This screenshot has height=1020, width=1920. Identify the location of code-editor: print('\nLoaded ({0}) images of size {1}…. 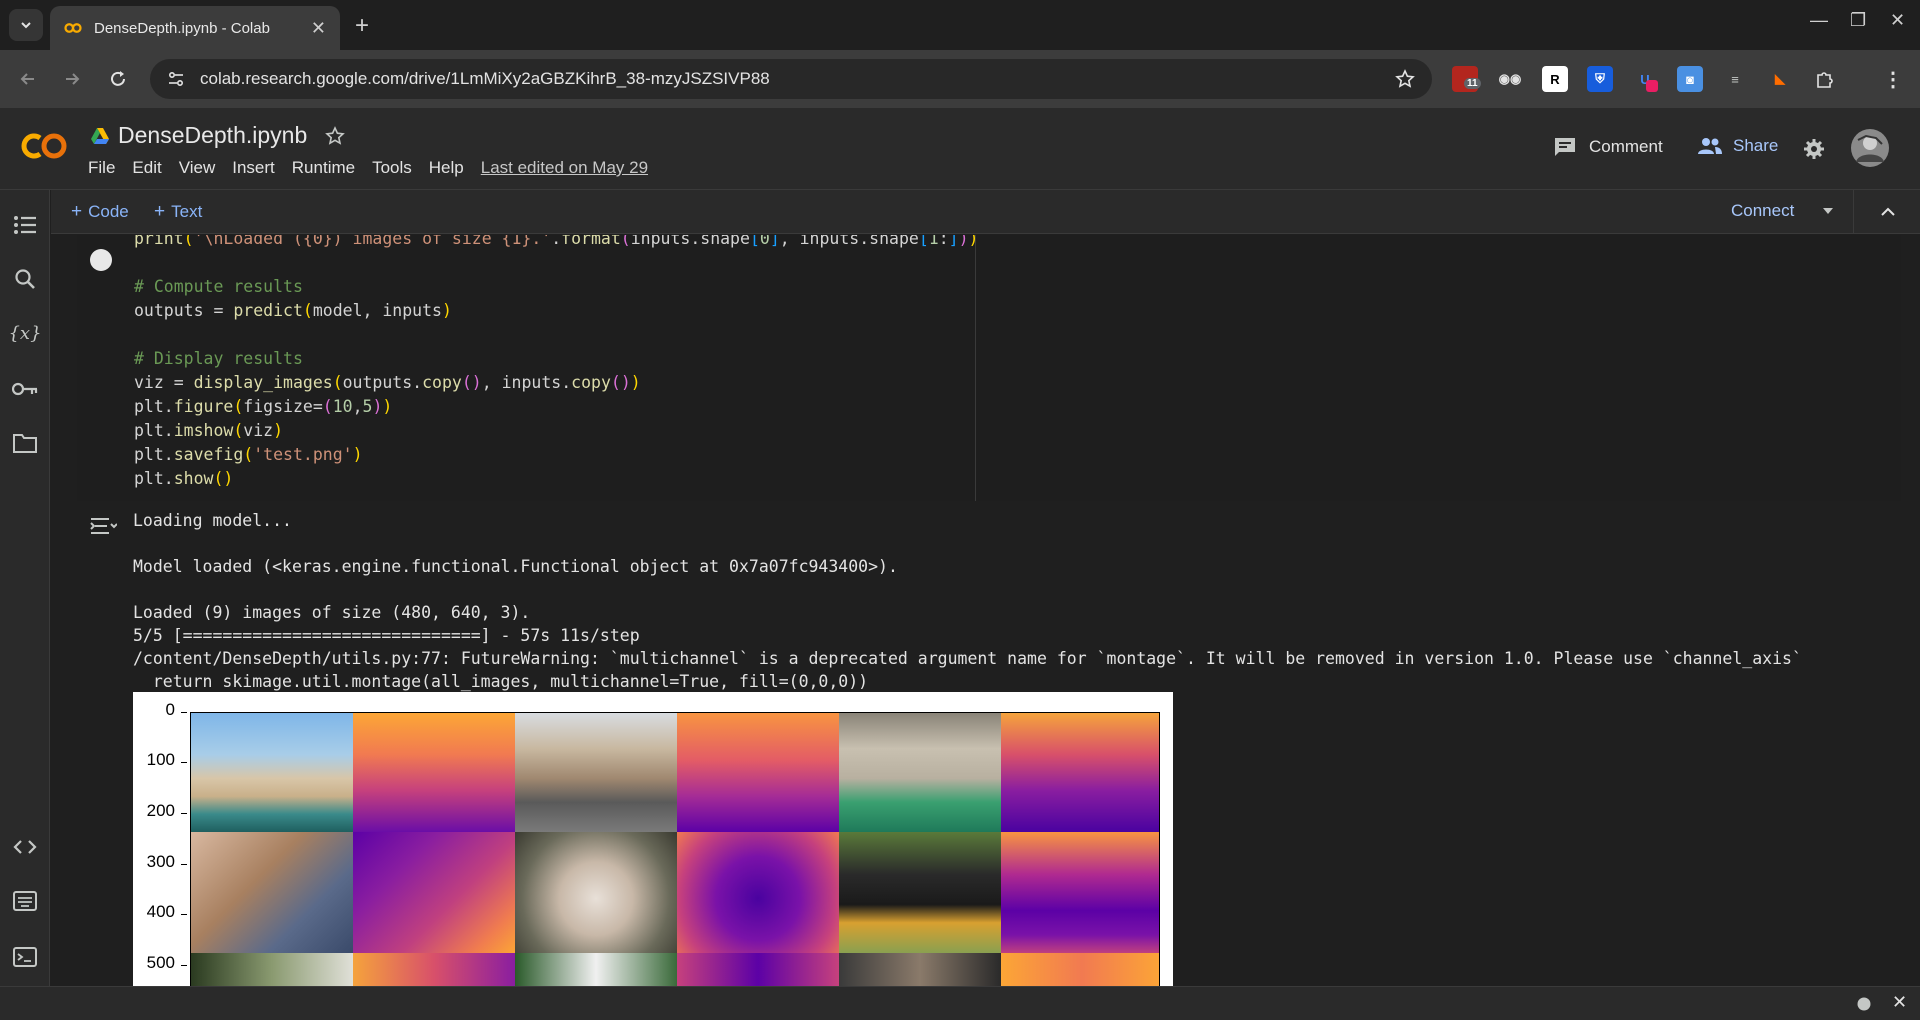
(527, 368).